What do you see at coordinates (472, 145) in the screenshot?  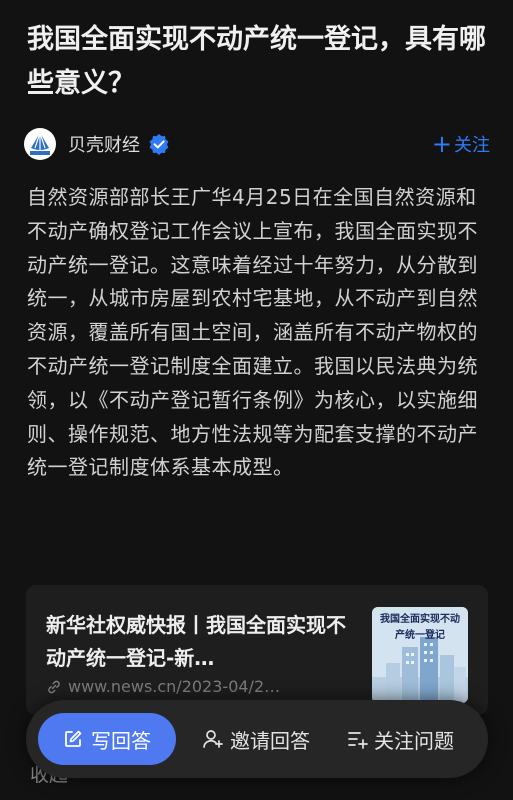 I see `follow-label: 关注` at bounding box center [472, 145].